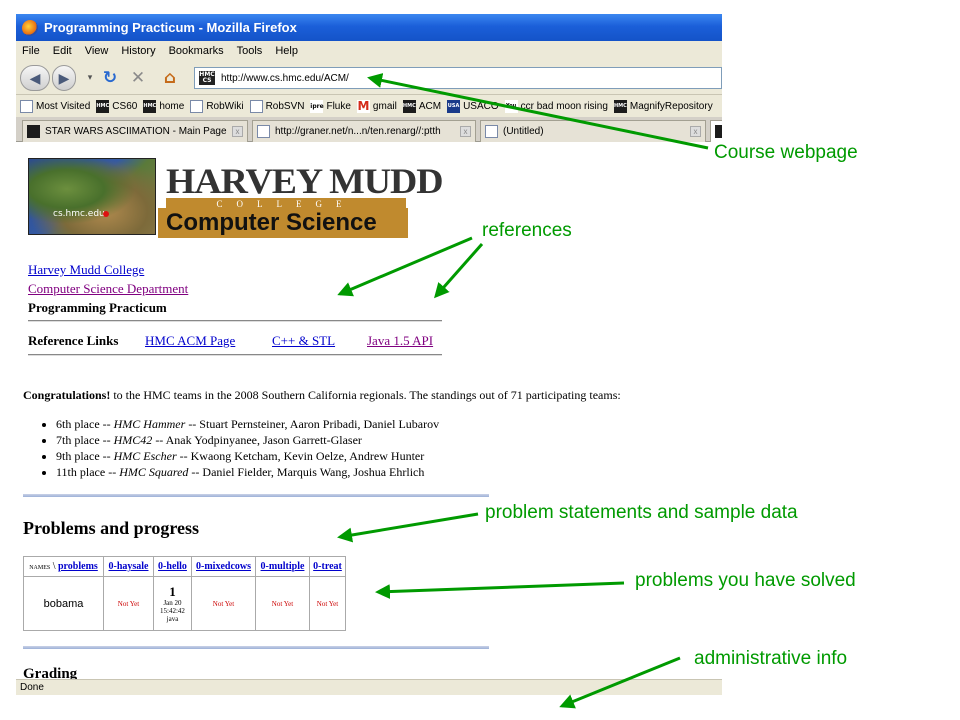  What do you see at coordinates (458, 78) in the screenshot?
I see `url-bar: HMC CS http://www.cs.hmc.edu/ACM/` at bounding box center [458, 78].